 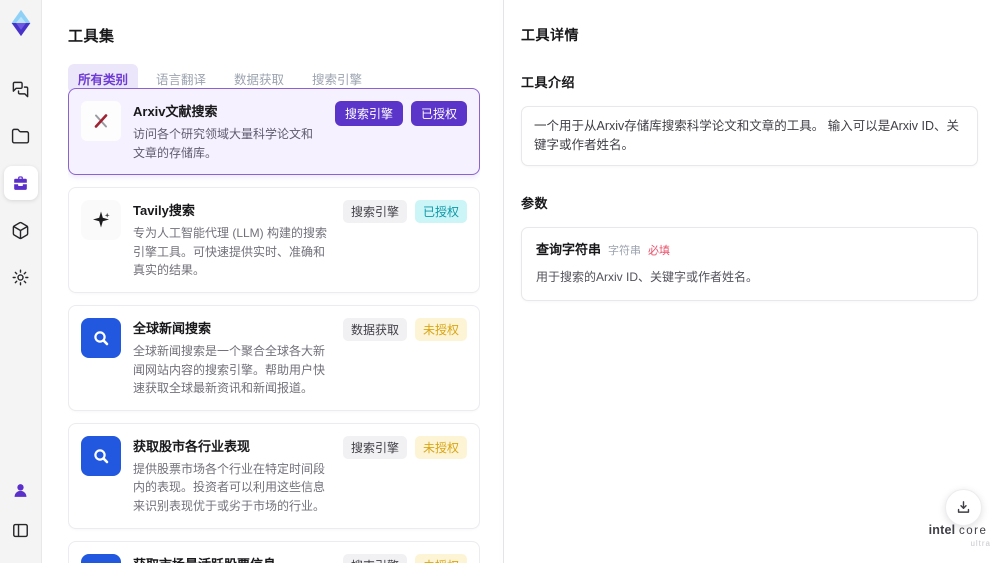 I want to click on param-required-badge: 必填, so click(x=659, y=250).